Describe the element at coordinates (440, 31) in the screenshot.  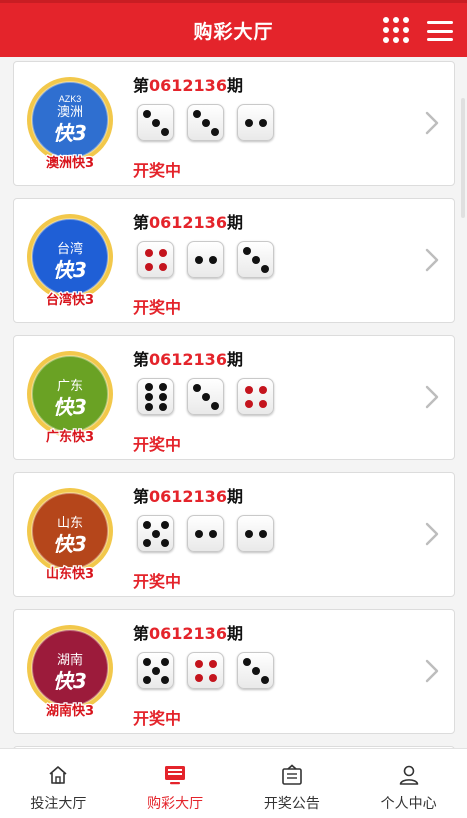
I see `hamburger-menu-icon` at that location.